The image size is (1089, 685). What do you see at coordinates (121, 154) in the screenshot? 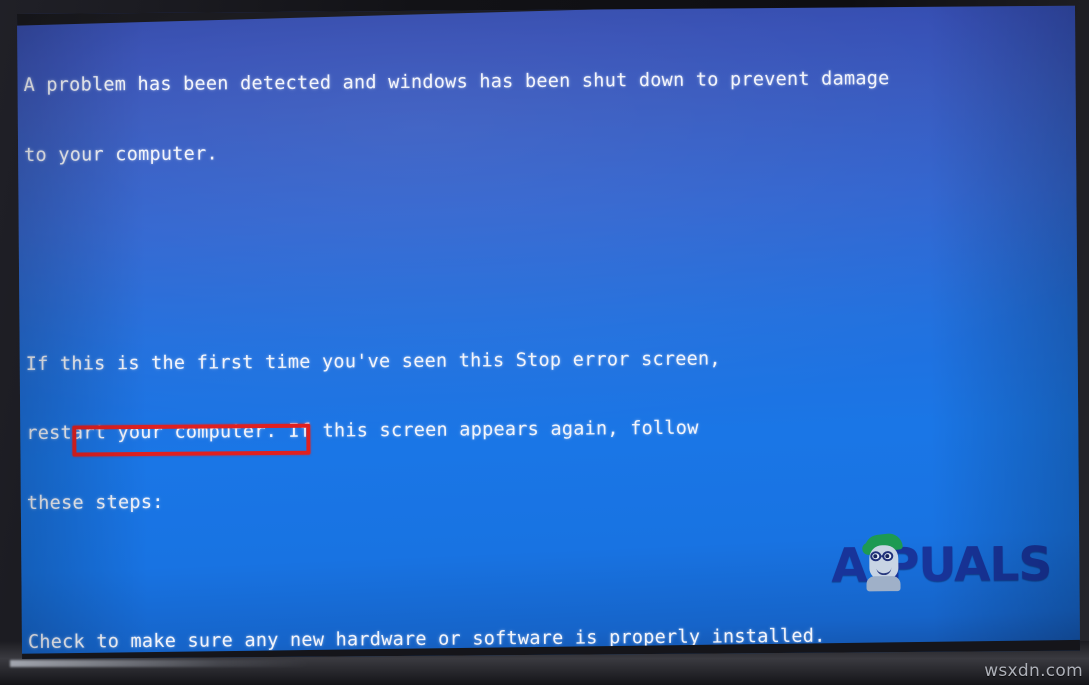
I see `bsod-intro-line-2: to your computer.` at bounding box center [121, 154].